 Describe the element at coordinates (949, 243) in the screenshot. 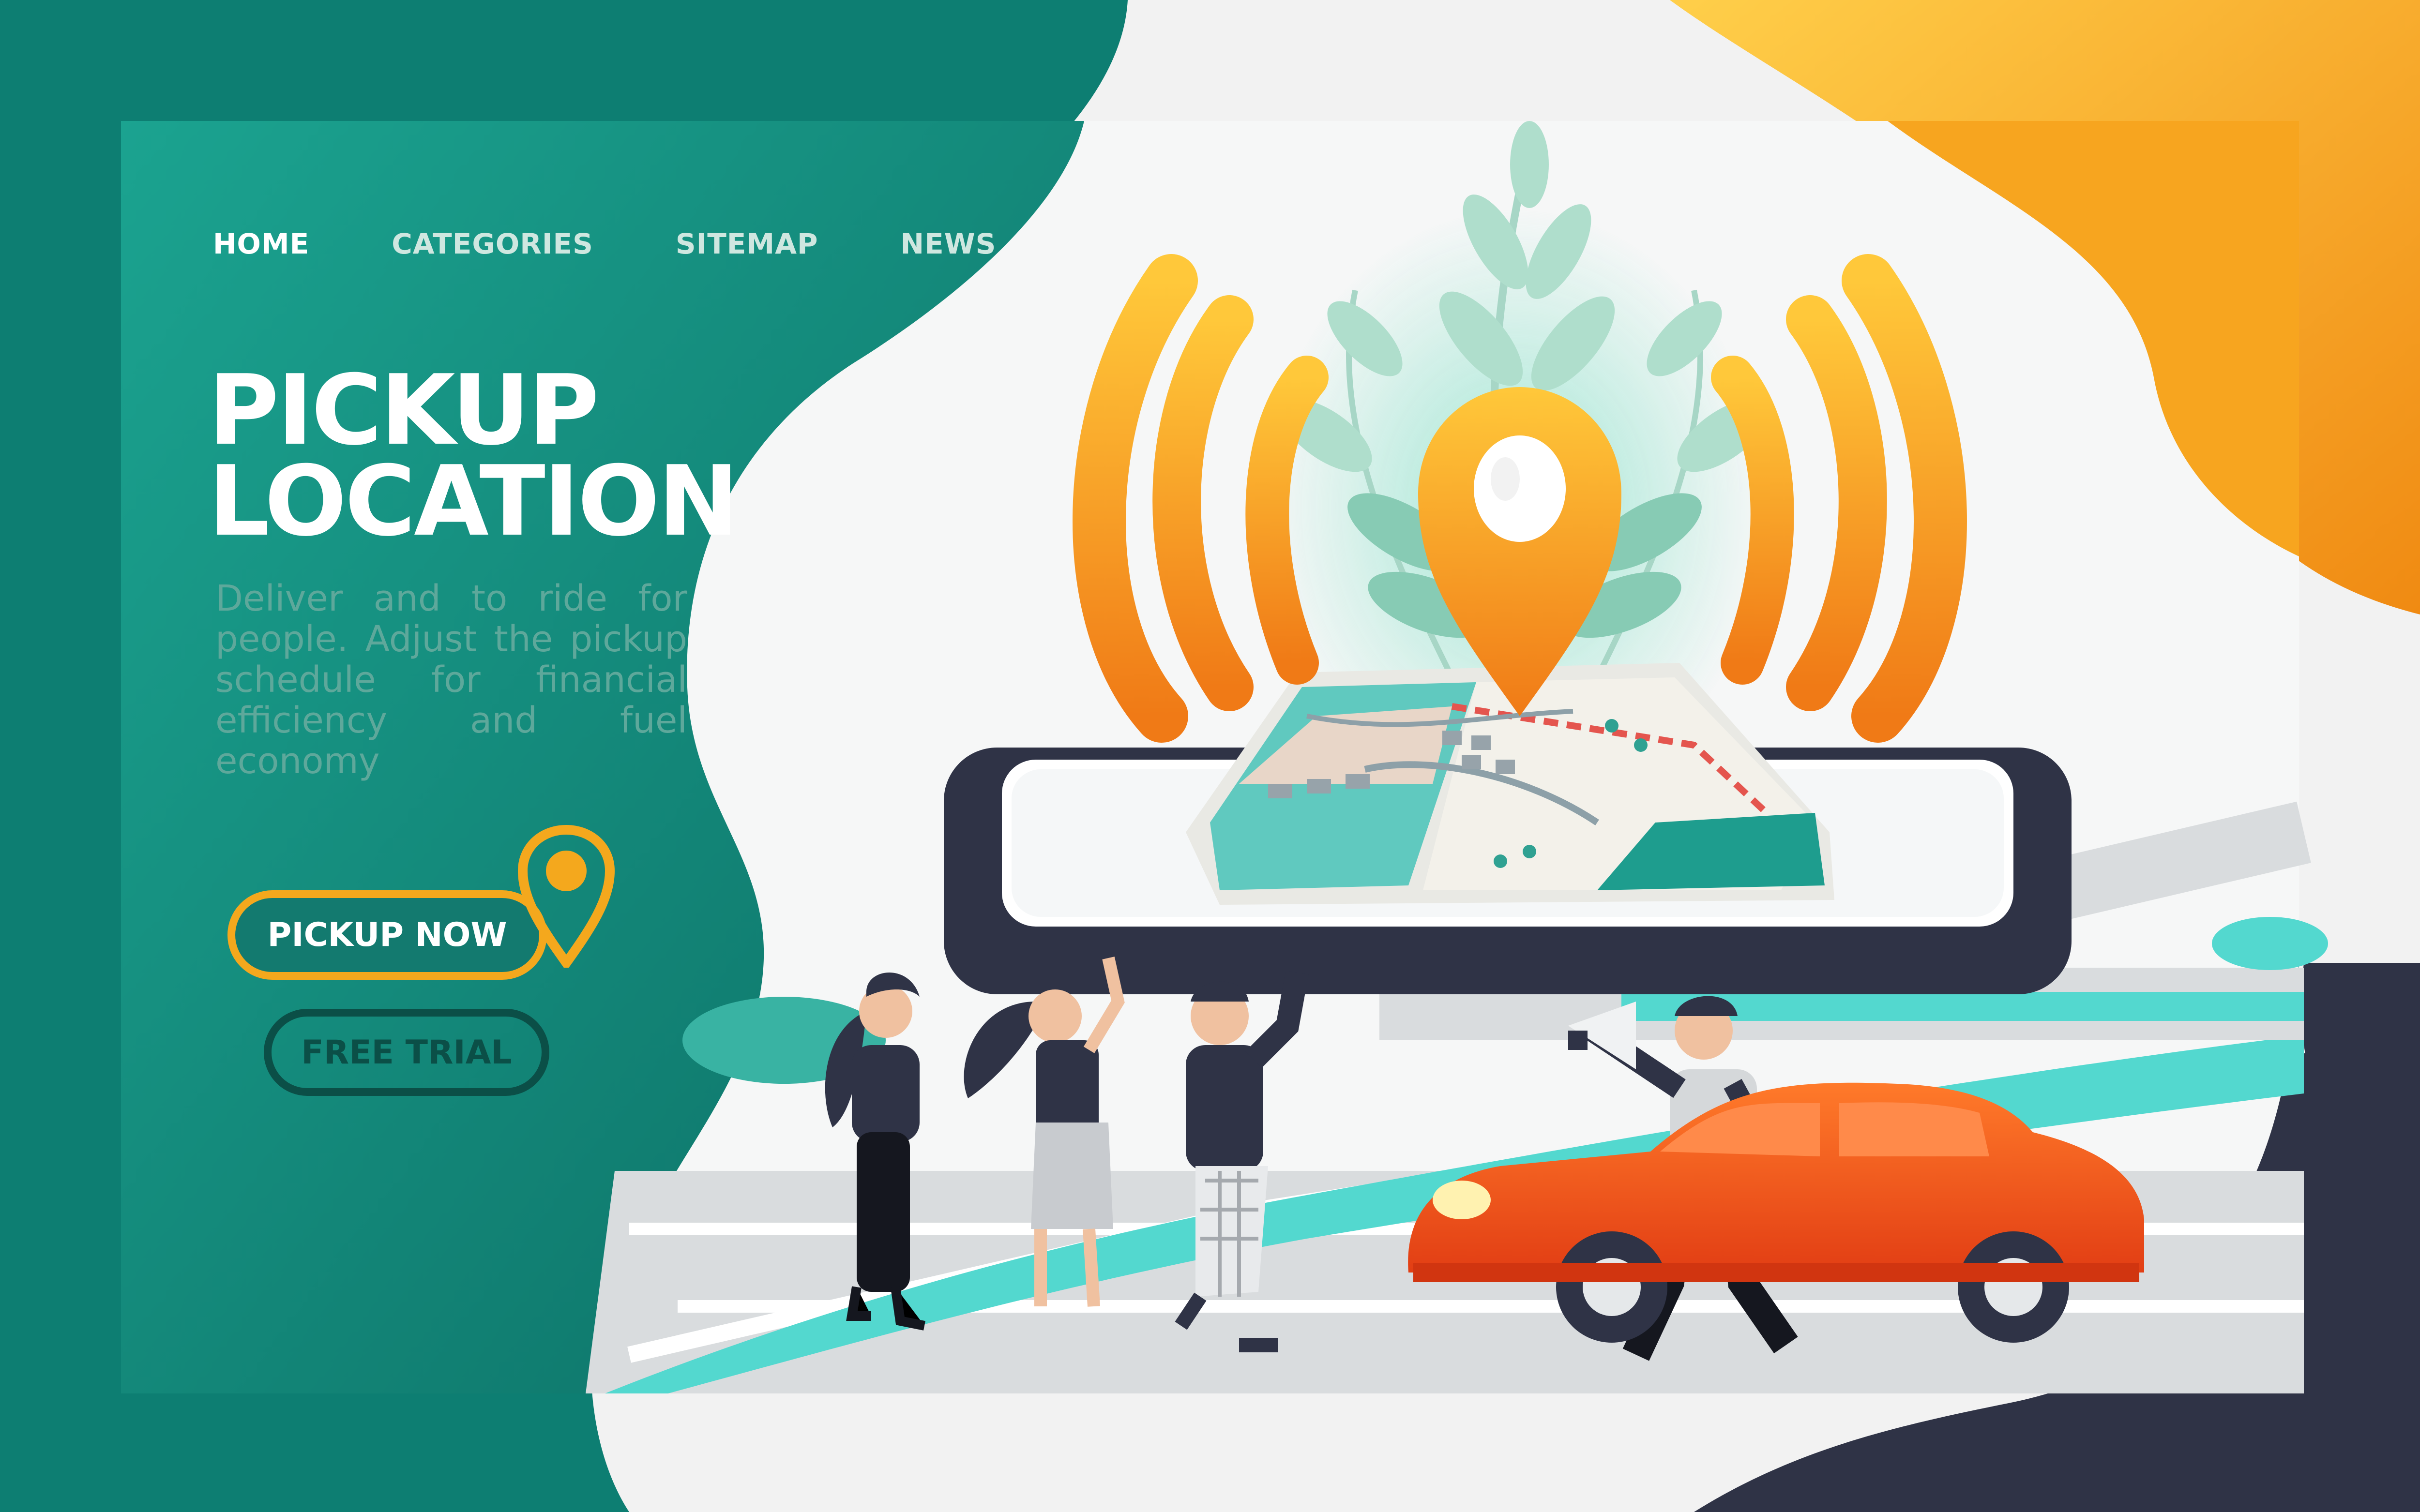

I see `nav-news: NEWS` at that location.